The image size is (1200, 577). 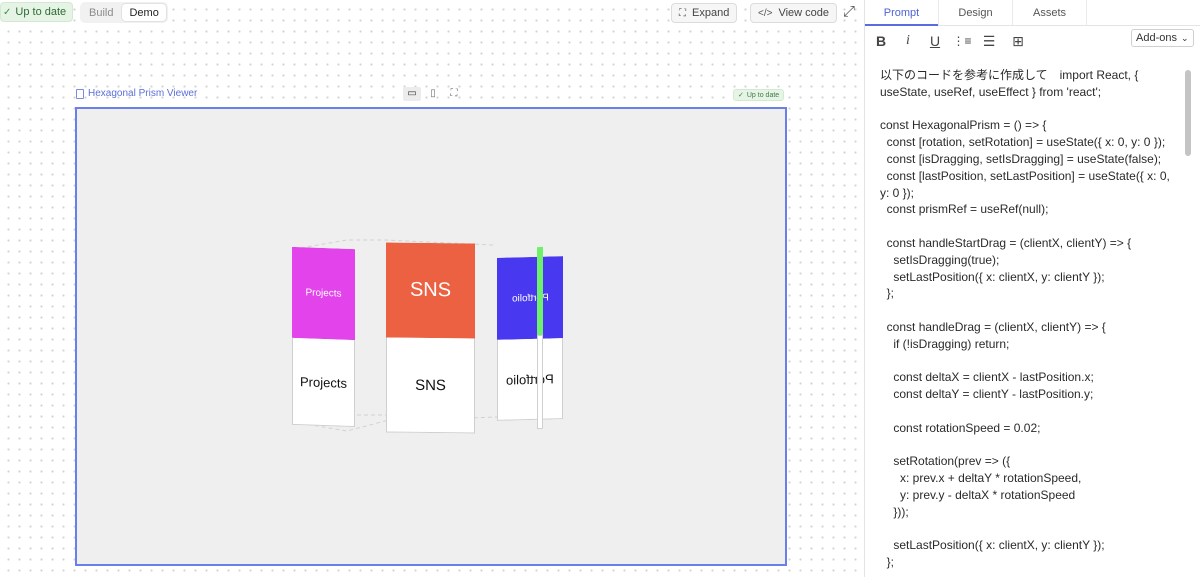 I want to click on preview-status-text: Up to date, so click(x=763, y=95).